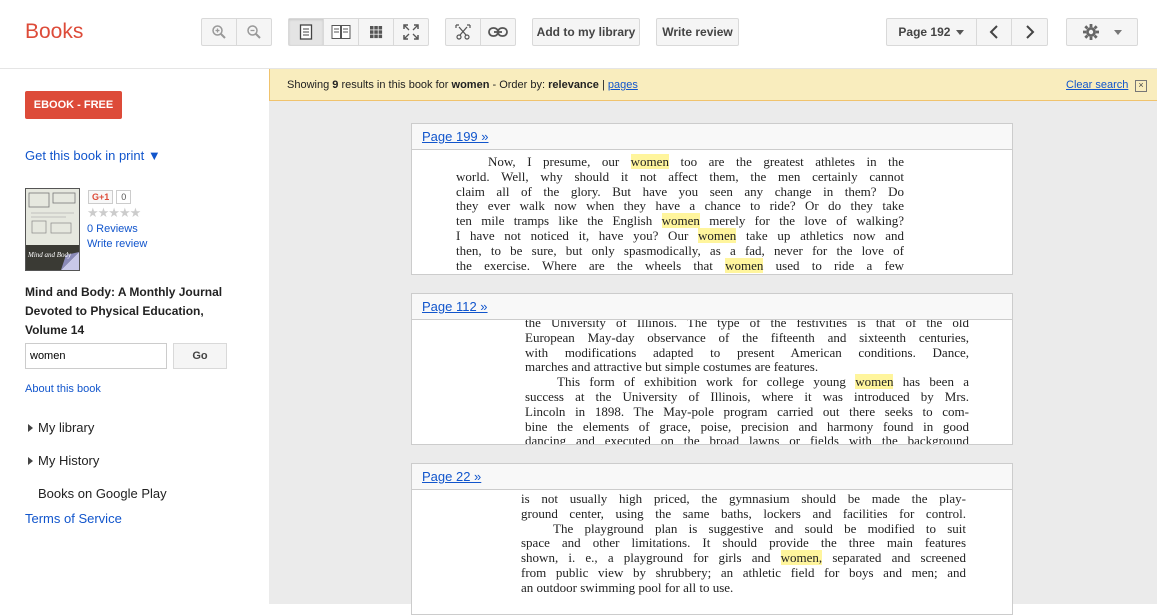 The height and width of the screenshot is (615, 1157). I want to click on summary-mid: results in this book for, so click(395, 85).